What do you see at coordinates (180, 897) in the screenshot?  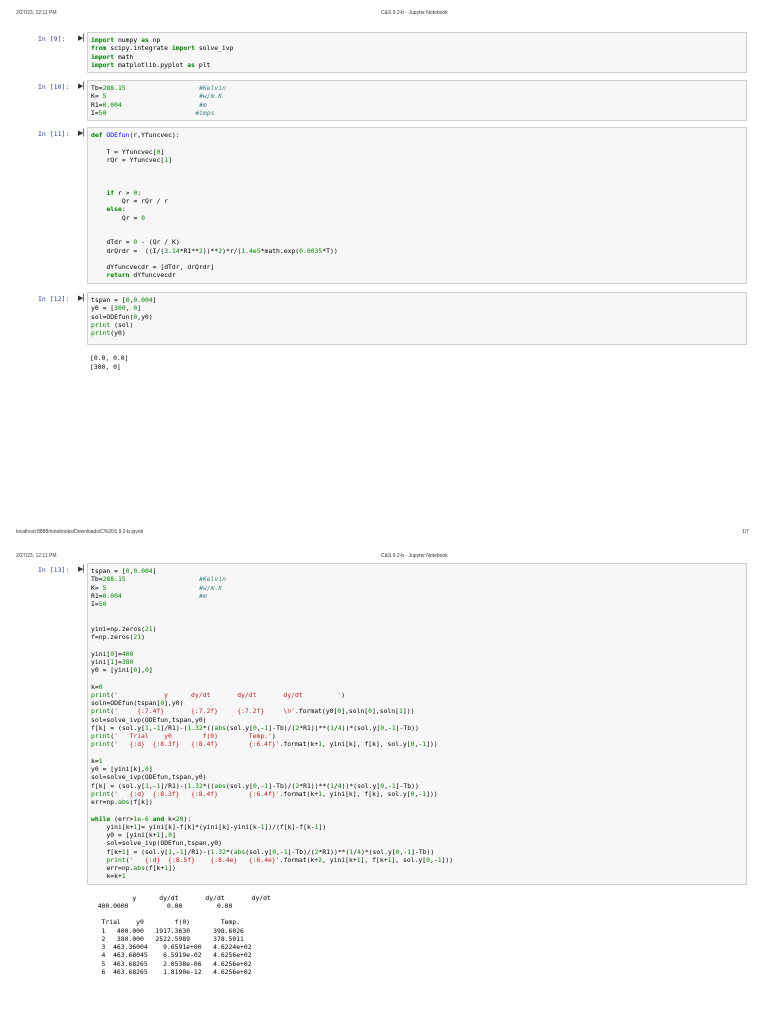 I see `output-line: y dy/dt dy/dt dy/dt` at bounding box center [180, 897].